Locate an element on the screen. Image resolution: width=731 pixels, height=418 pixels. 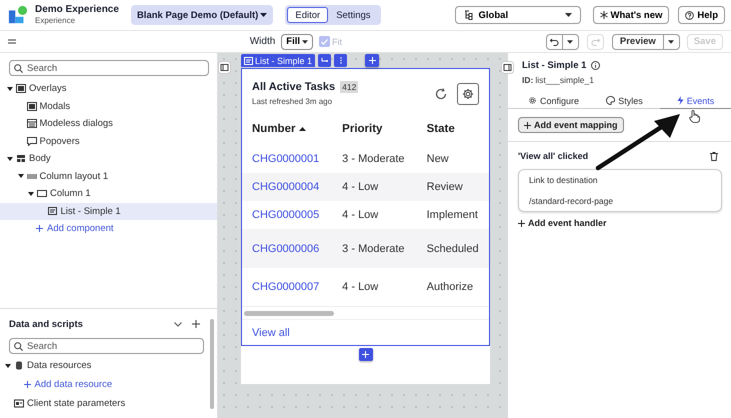
outline-item: Modeless dialogs is located at coordinates (108, 123).